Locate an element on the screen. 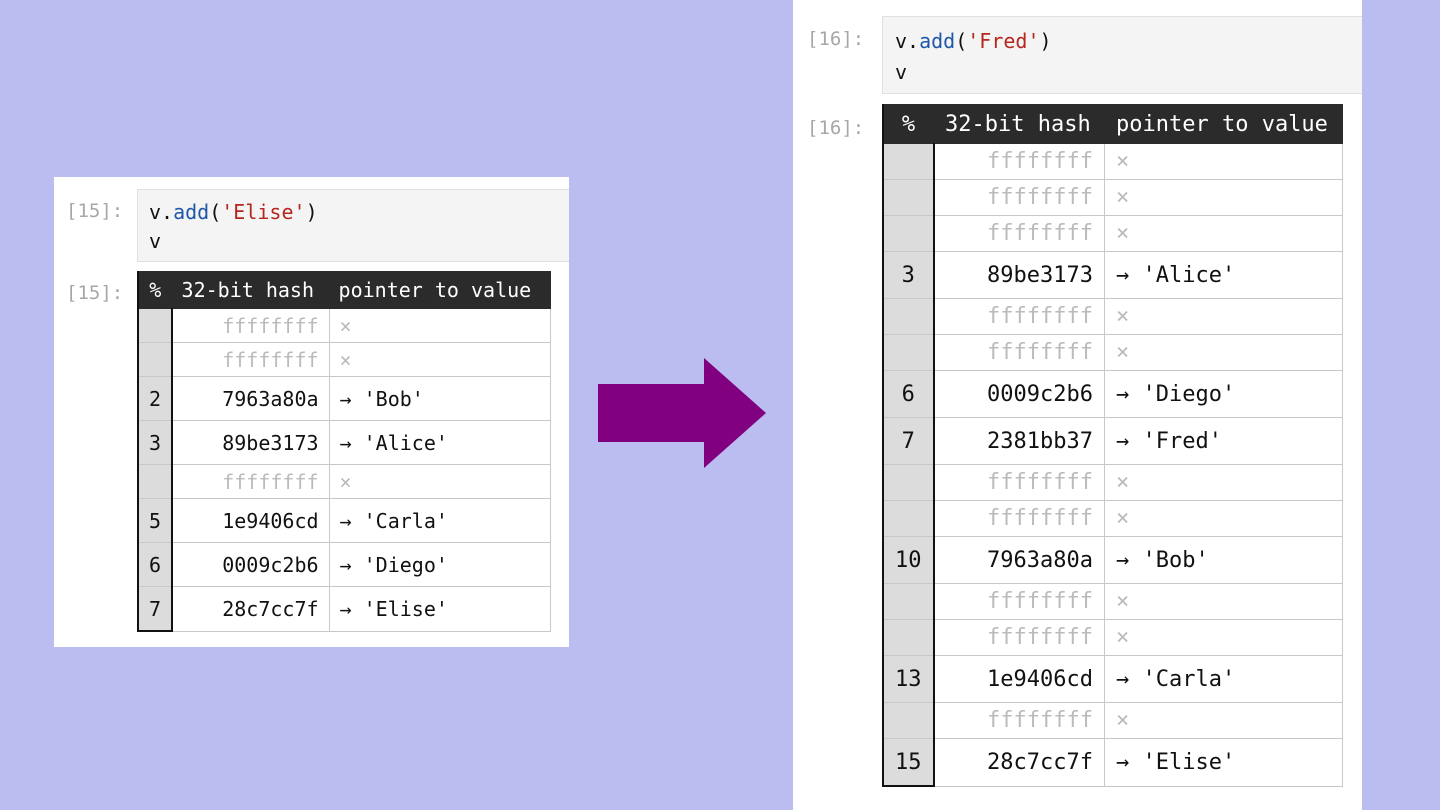 The image size is (1440, 810). index-cell: 2 is located at coordinates (155, 398).